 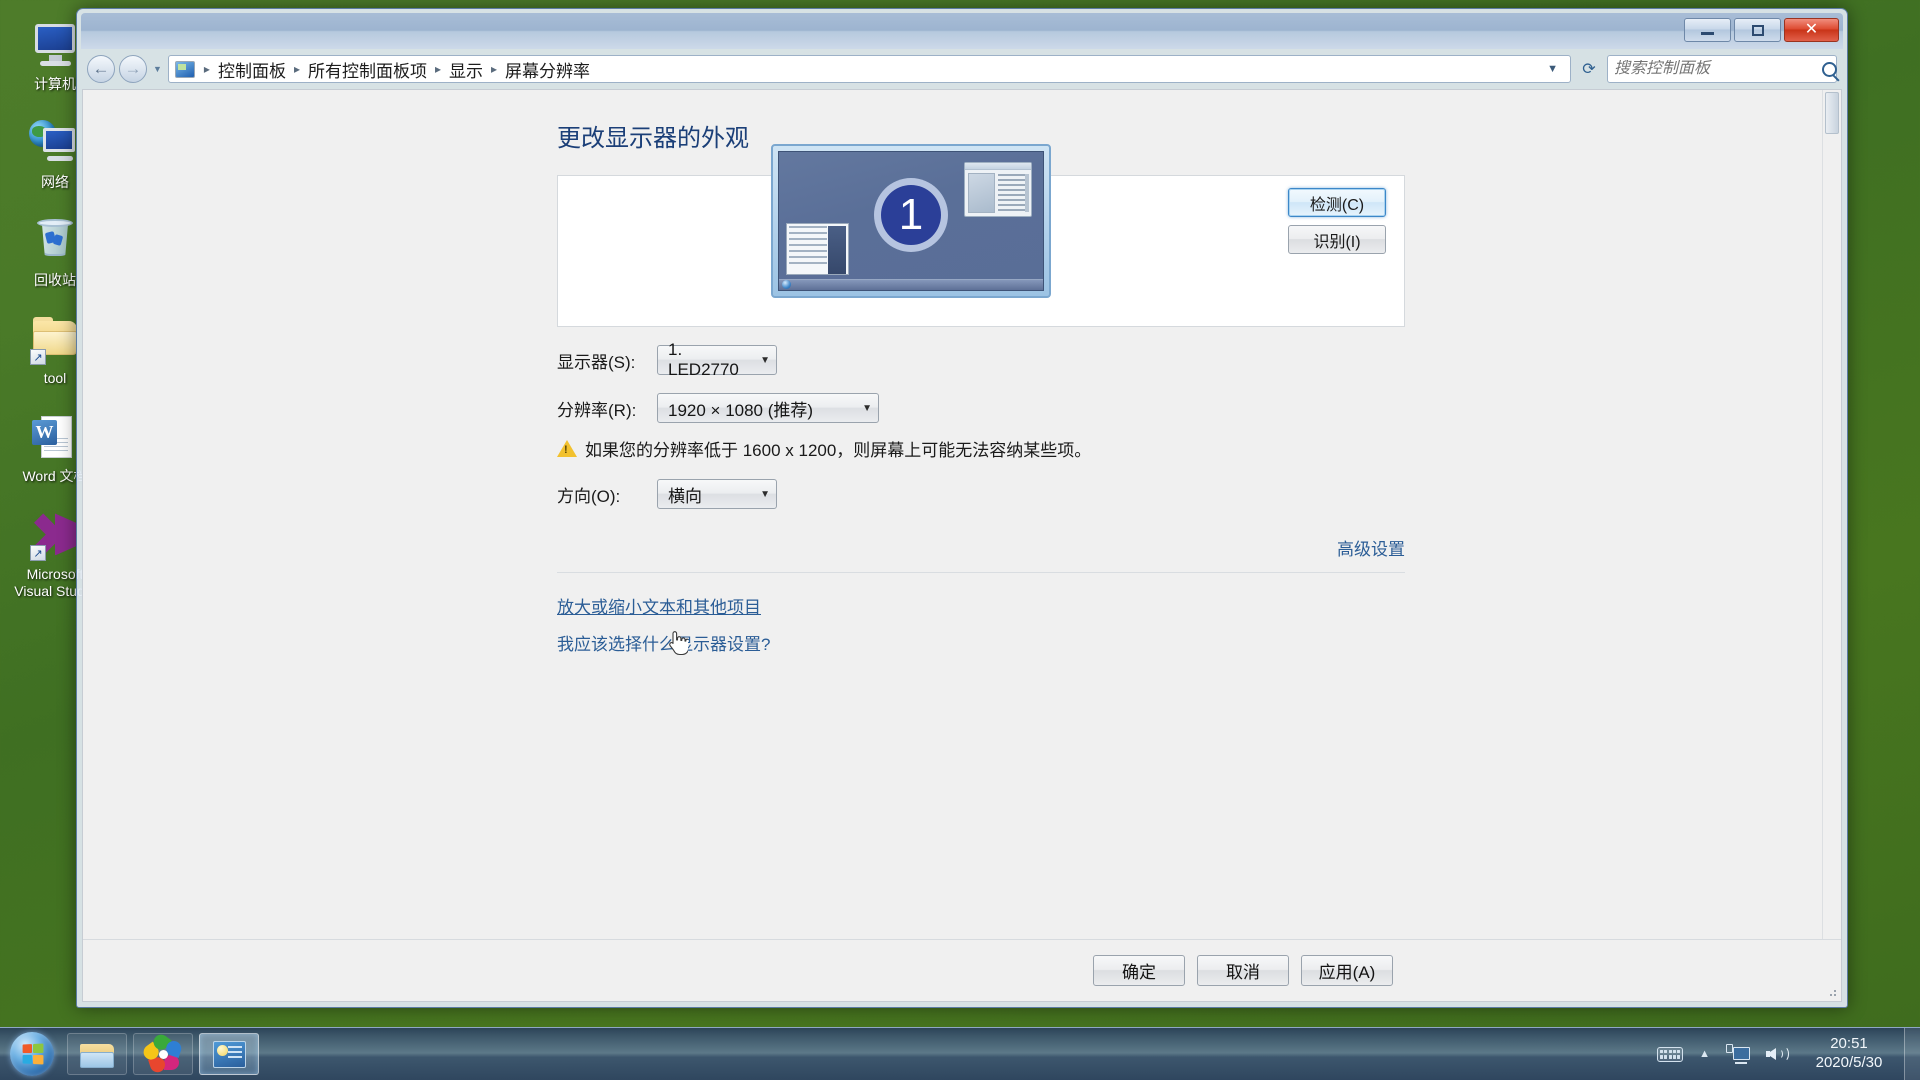 What do you see at coordinates (1707, 30) in the screenshot?
I see `minimize-button` at bounding box center [1707, 30].